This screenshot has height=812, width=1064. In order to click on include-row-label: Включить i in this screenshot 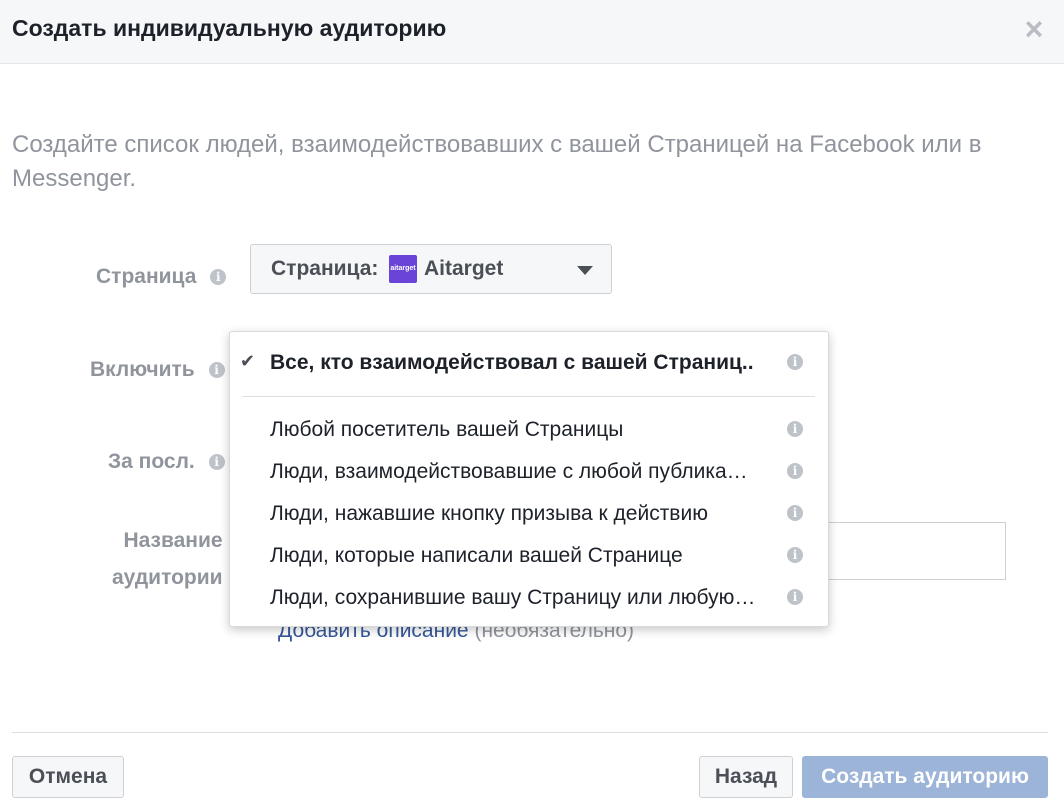, I will do `click(157, 369)`.